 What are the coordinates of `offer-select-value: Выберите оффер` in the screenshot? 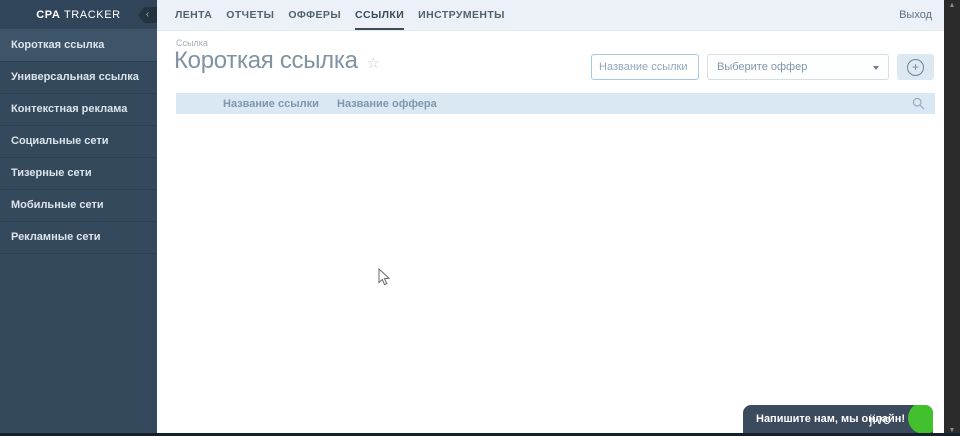 It's located at (762, 67).